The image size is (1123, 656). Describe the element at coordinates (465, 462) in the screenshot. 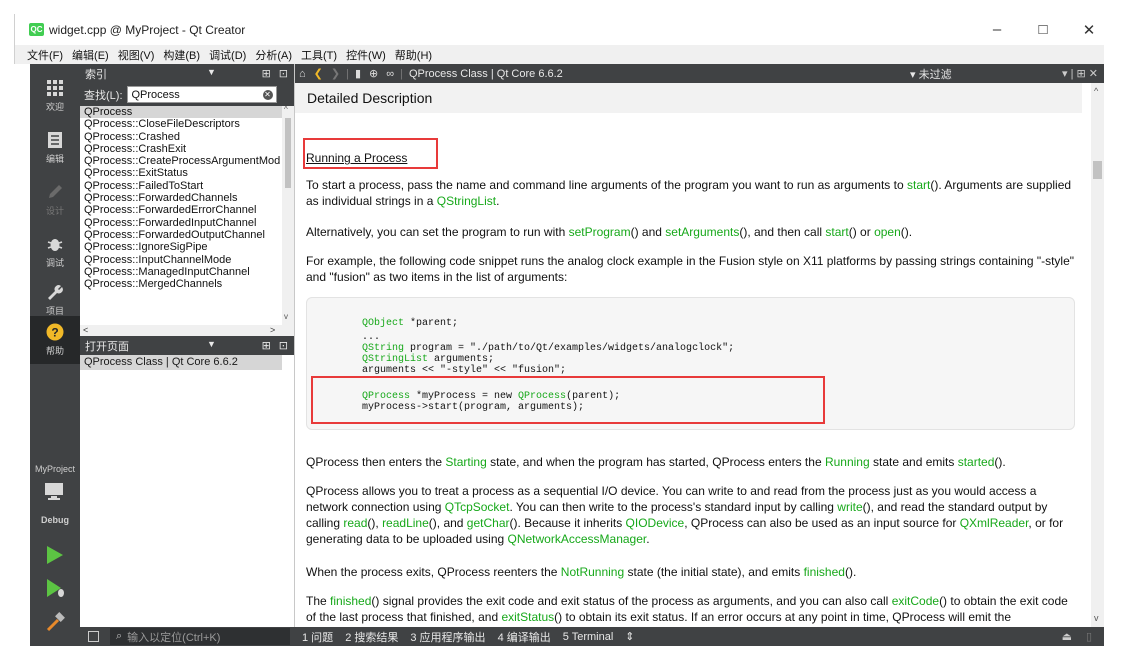

I see `link-starting: Starting` at that location.